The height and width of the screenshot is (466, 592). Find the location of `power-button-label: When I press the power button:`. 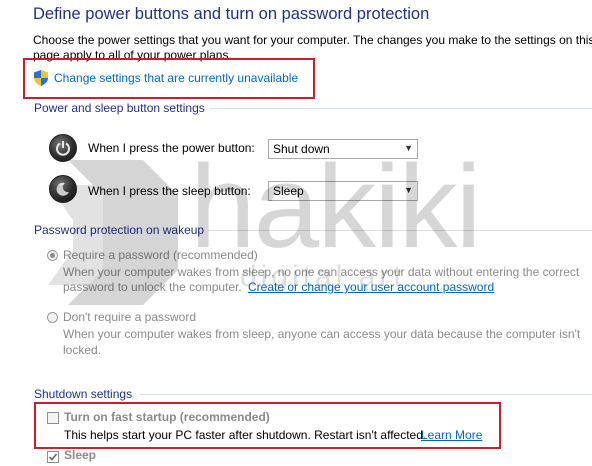

power-button-label: When I press the power button: is located at coordinates (171, 148).